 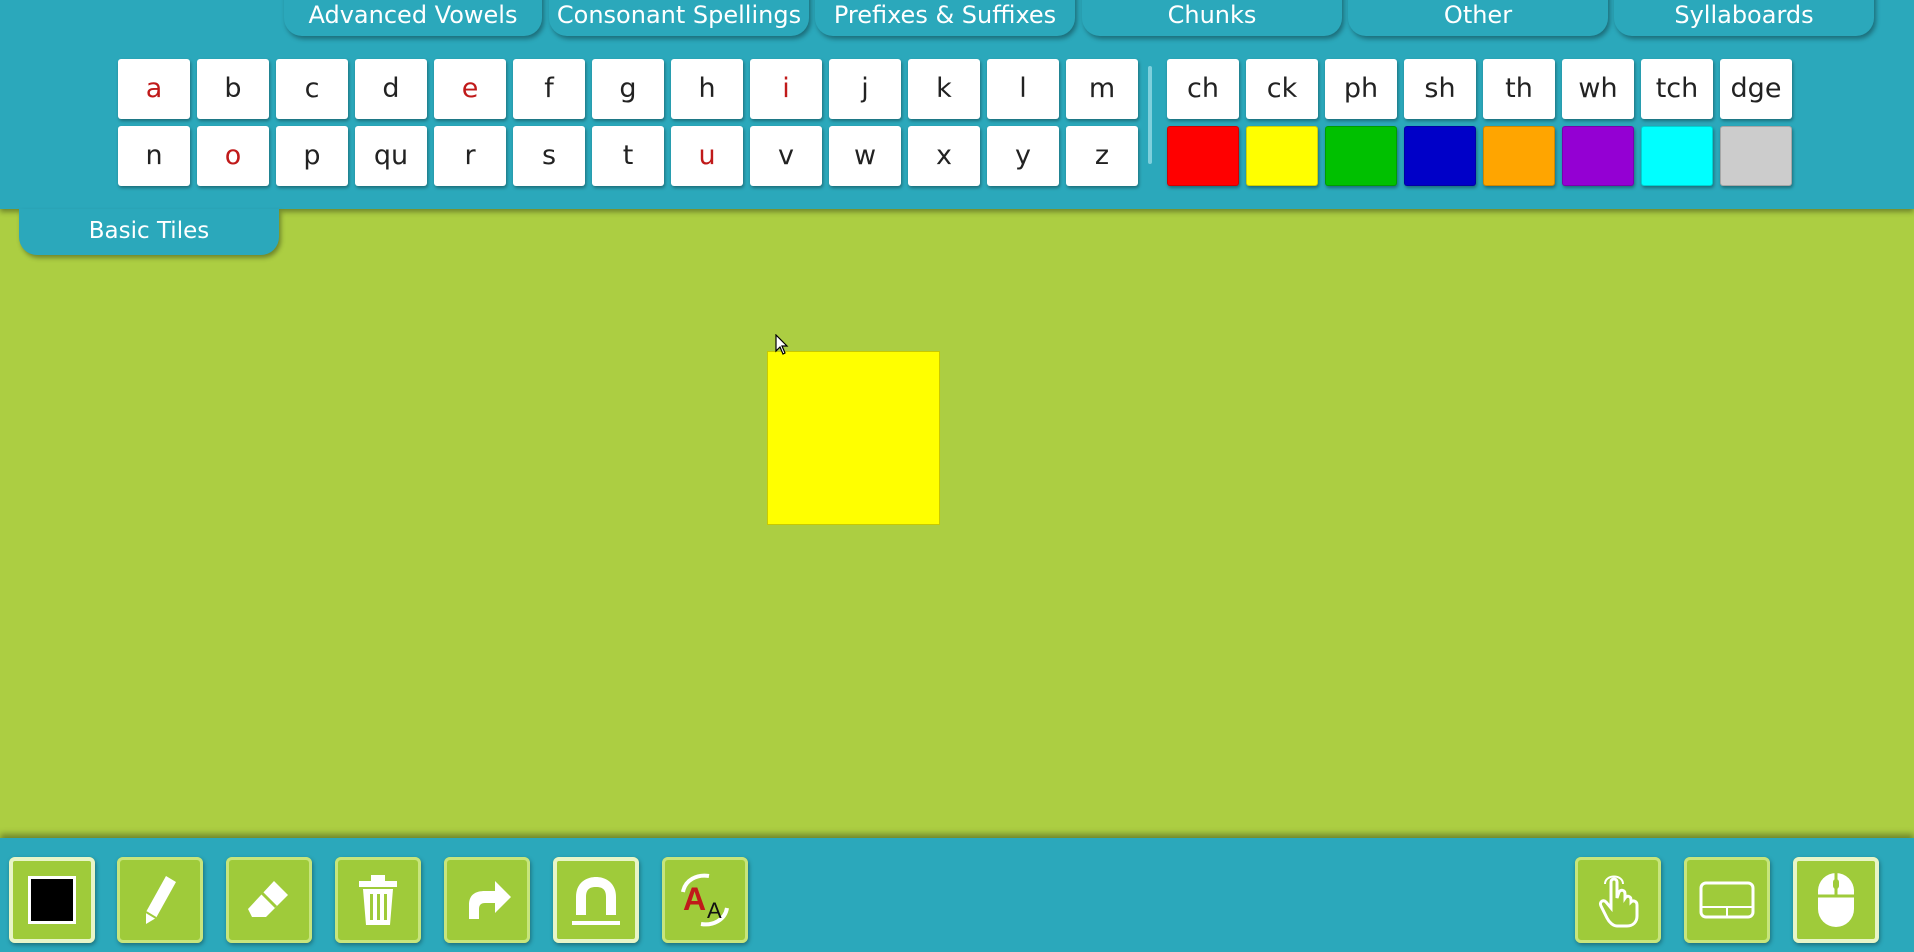 I want to click on letter-tile-qu: qu, so click(x=391, y=156).